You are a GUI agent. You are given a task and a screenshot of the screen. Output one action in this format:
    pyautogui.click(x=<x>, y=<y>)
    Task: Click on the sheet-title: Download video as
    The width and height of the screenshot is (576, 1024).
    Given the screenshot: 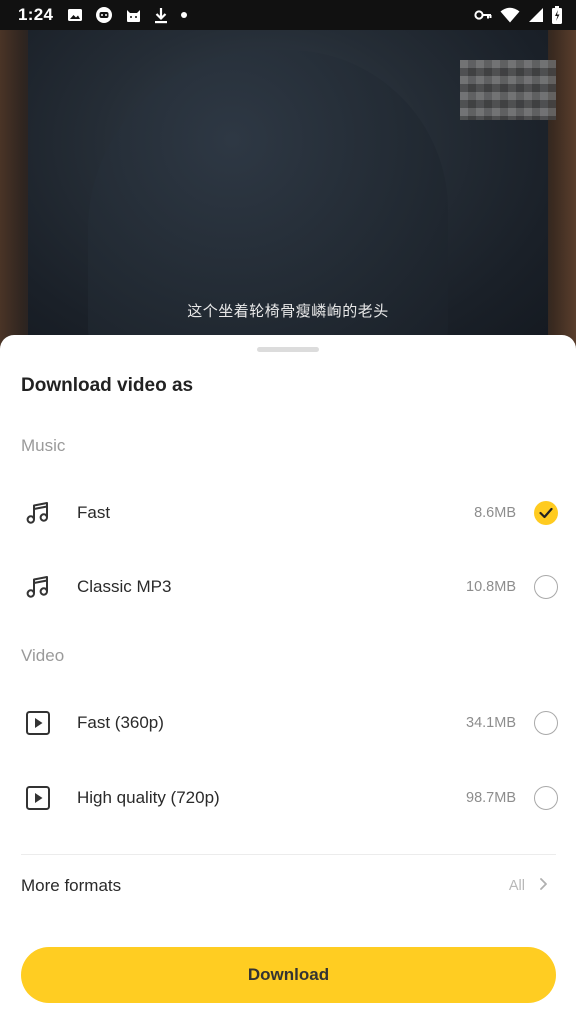 What is the action you would take?
    pyautogui.click(x=107, y=385)
    